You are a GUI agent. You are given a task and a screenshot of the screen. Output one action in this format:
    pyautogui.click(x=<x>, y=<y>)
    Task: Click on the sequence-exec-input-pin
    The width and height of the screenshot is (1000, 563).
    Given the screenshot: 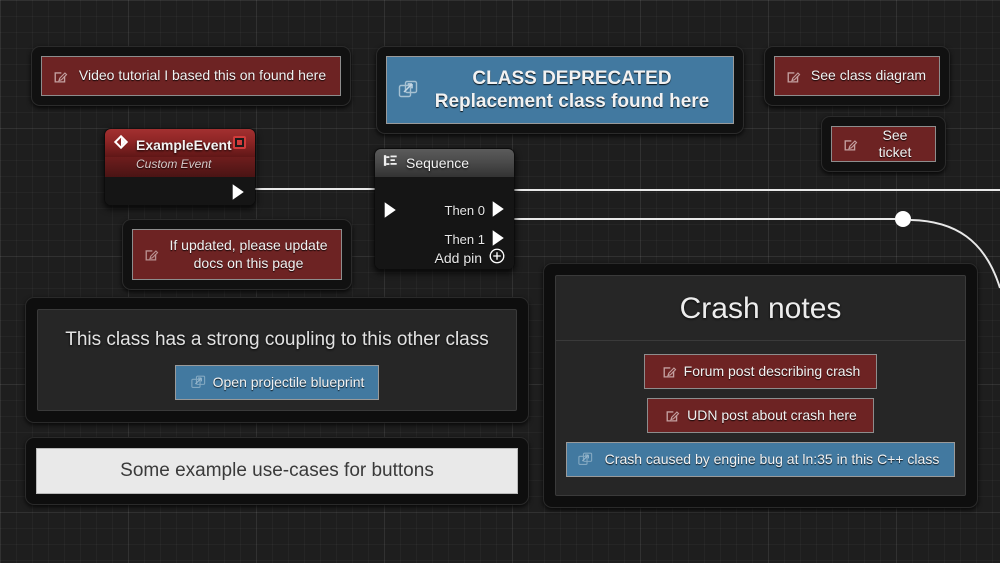 What is the action you would take?
    pyautogui.click(x=390, y=212)
    